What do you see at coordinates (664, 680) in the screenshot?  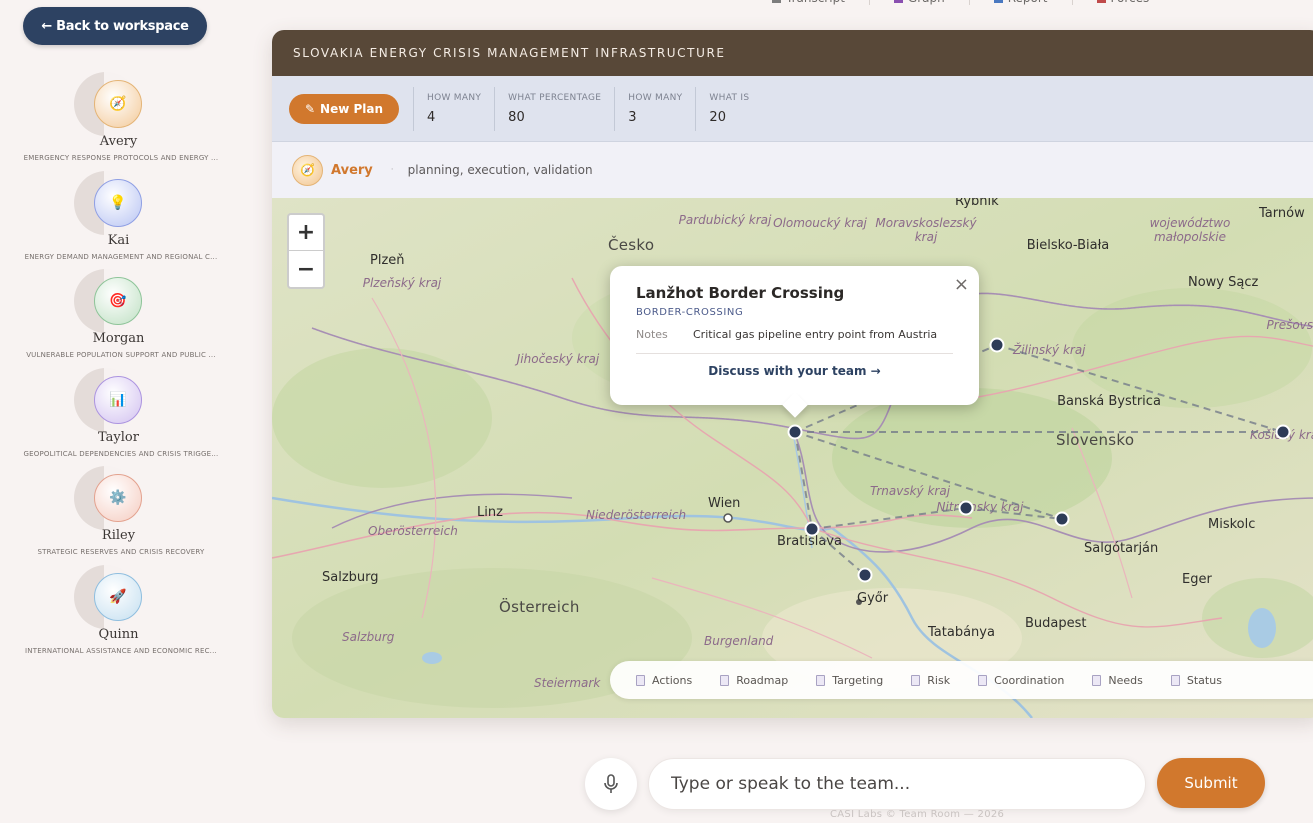 I see `tab-actions: Actions` at bounding box center [664, 680].